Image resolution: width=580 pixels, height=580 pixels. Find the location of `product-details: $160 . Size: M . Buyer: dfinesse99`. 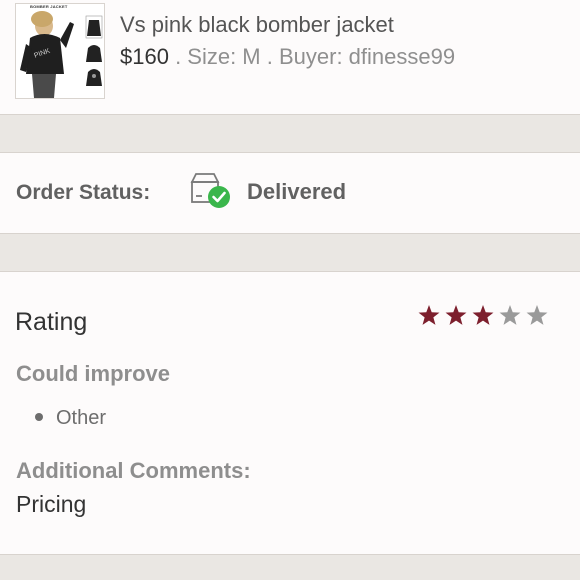

product-details: $160 . Size: M . Buyer: dfinesse99 is located at coordinates (287, 57).